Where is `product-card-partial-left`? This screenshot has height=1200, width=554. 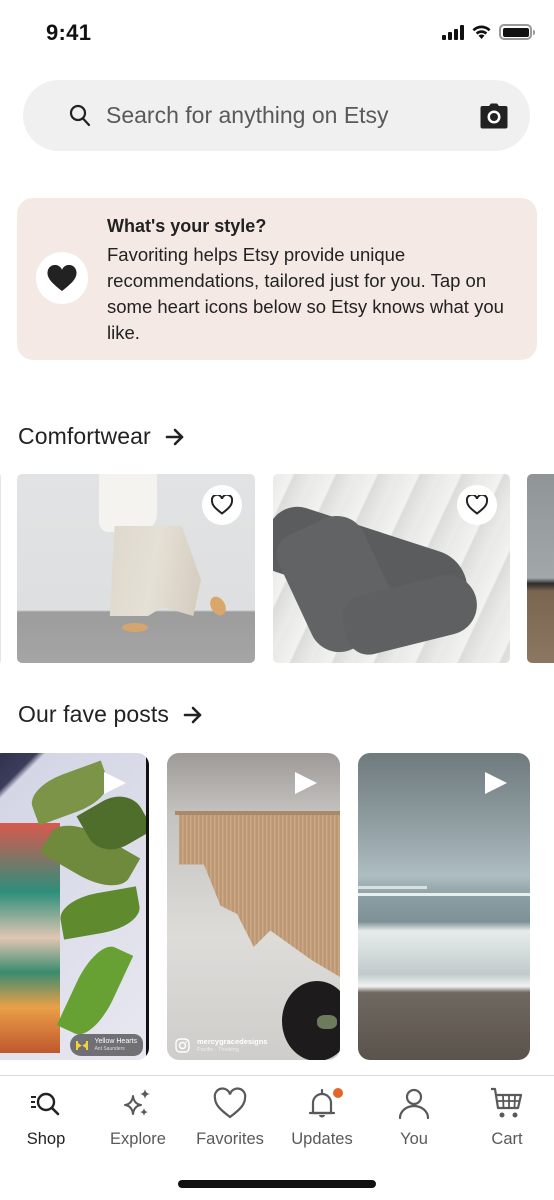
product-card-partial-left is located at coordinates (0, 568).